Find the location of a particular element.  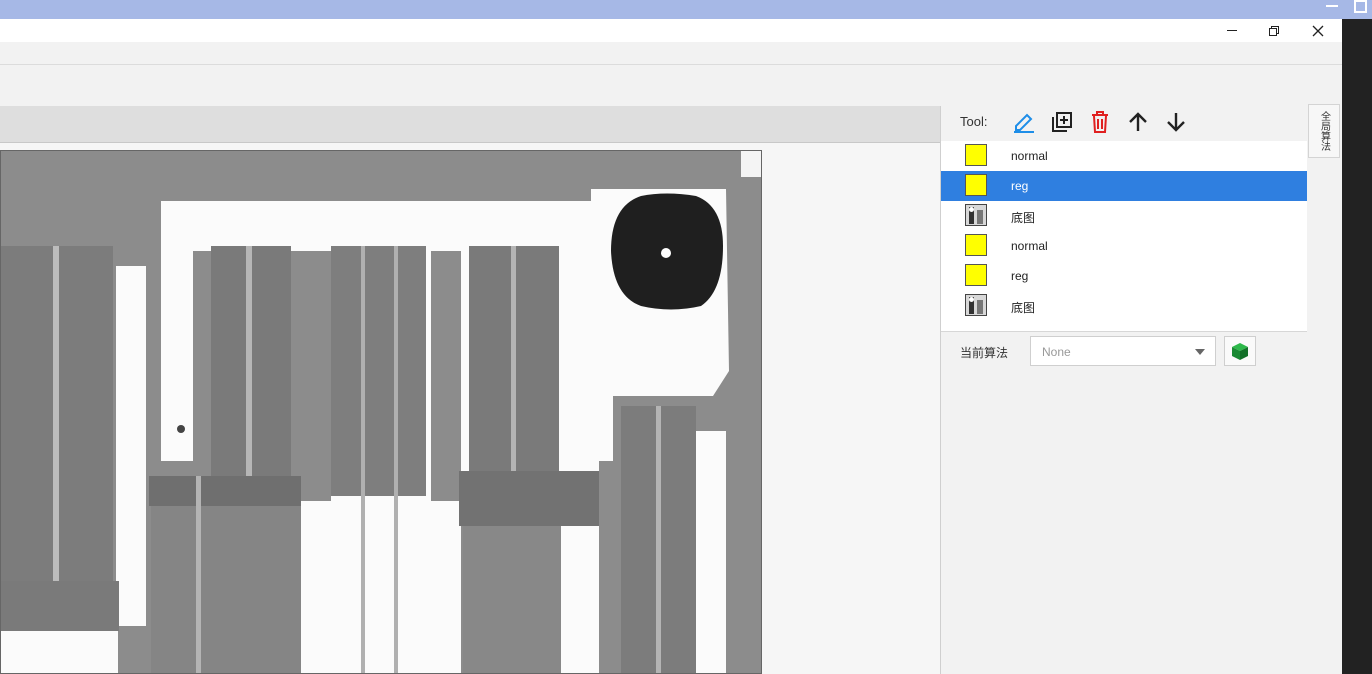

close-icon is located at coordinates (1318, 30).